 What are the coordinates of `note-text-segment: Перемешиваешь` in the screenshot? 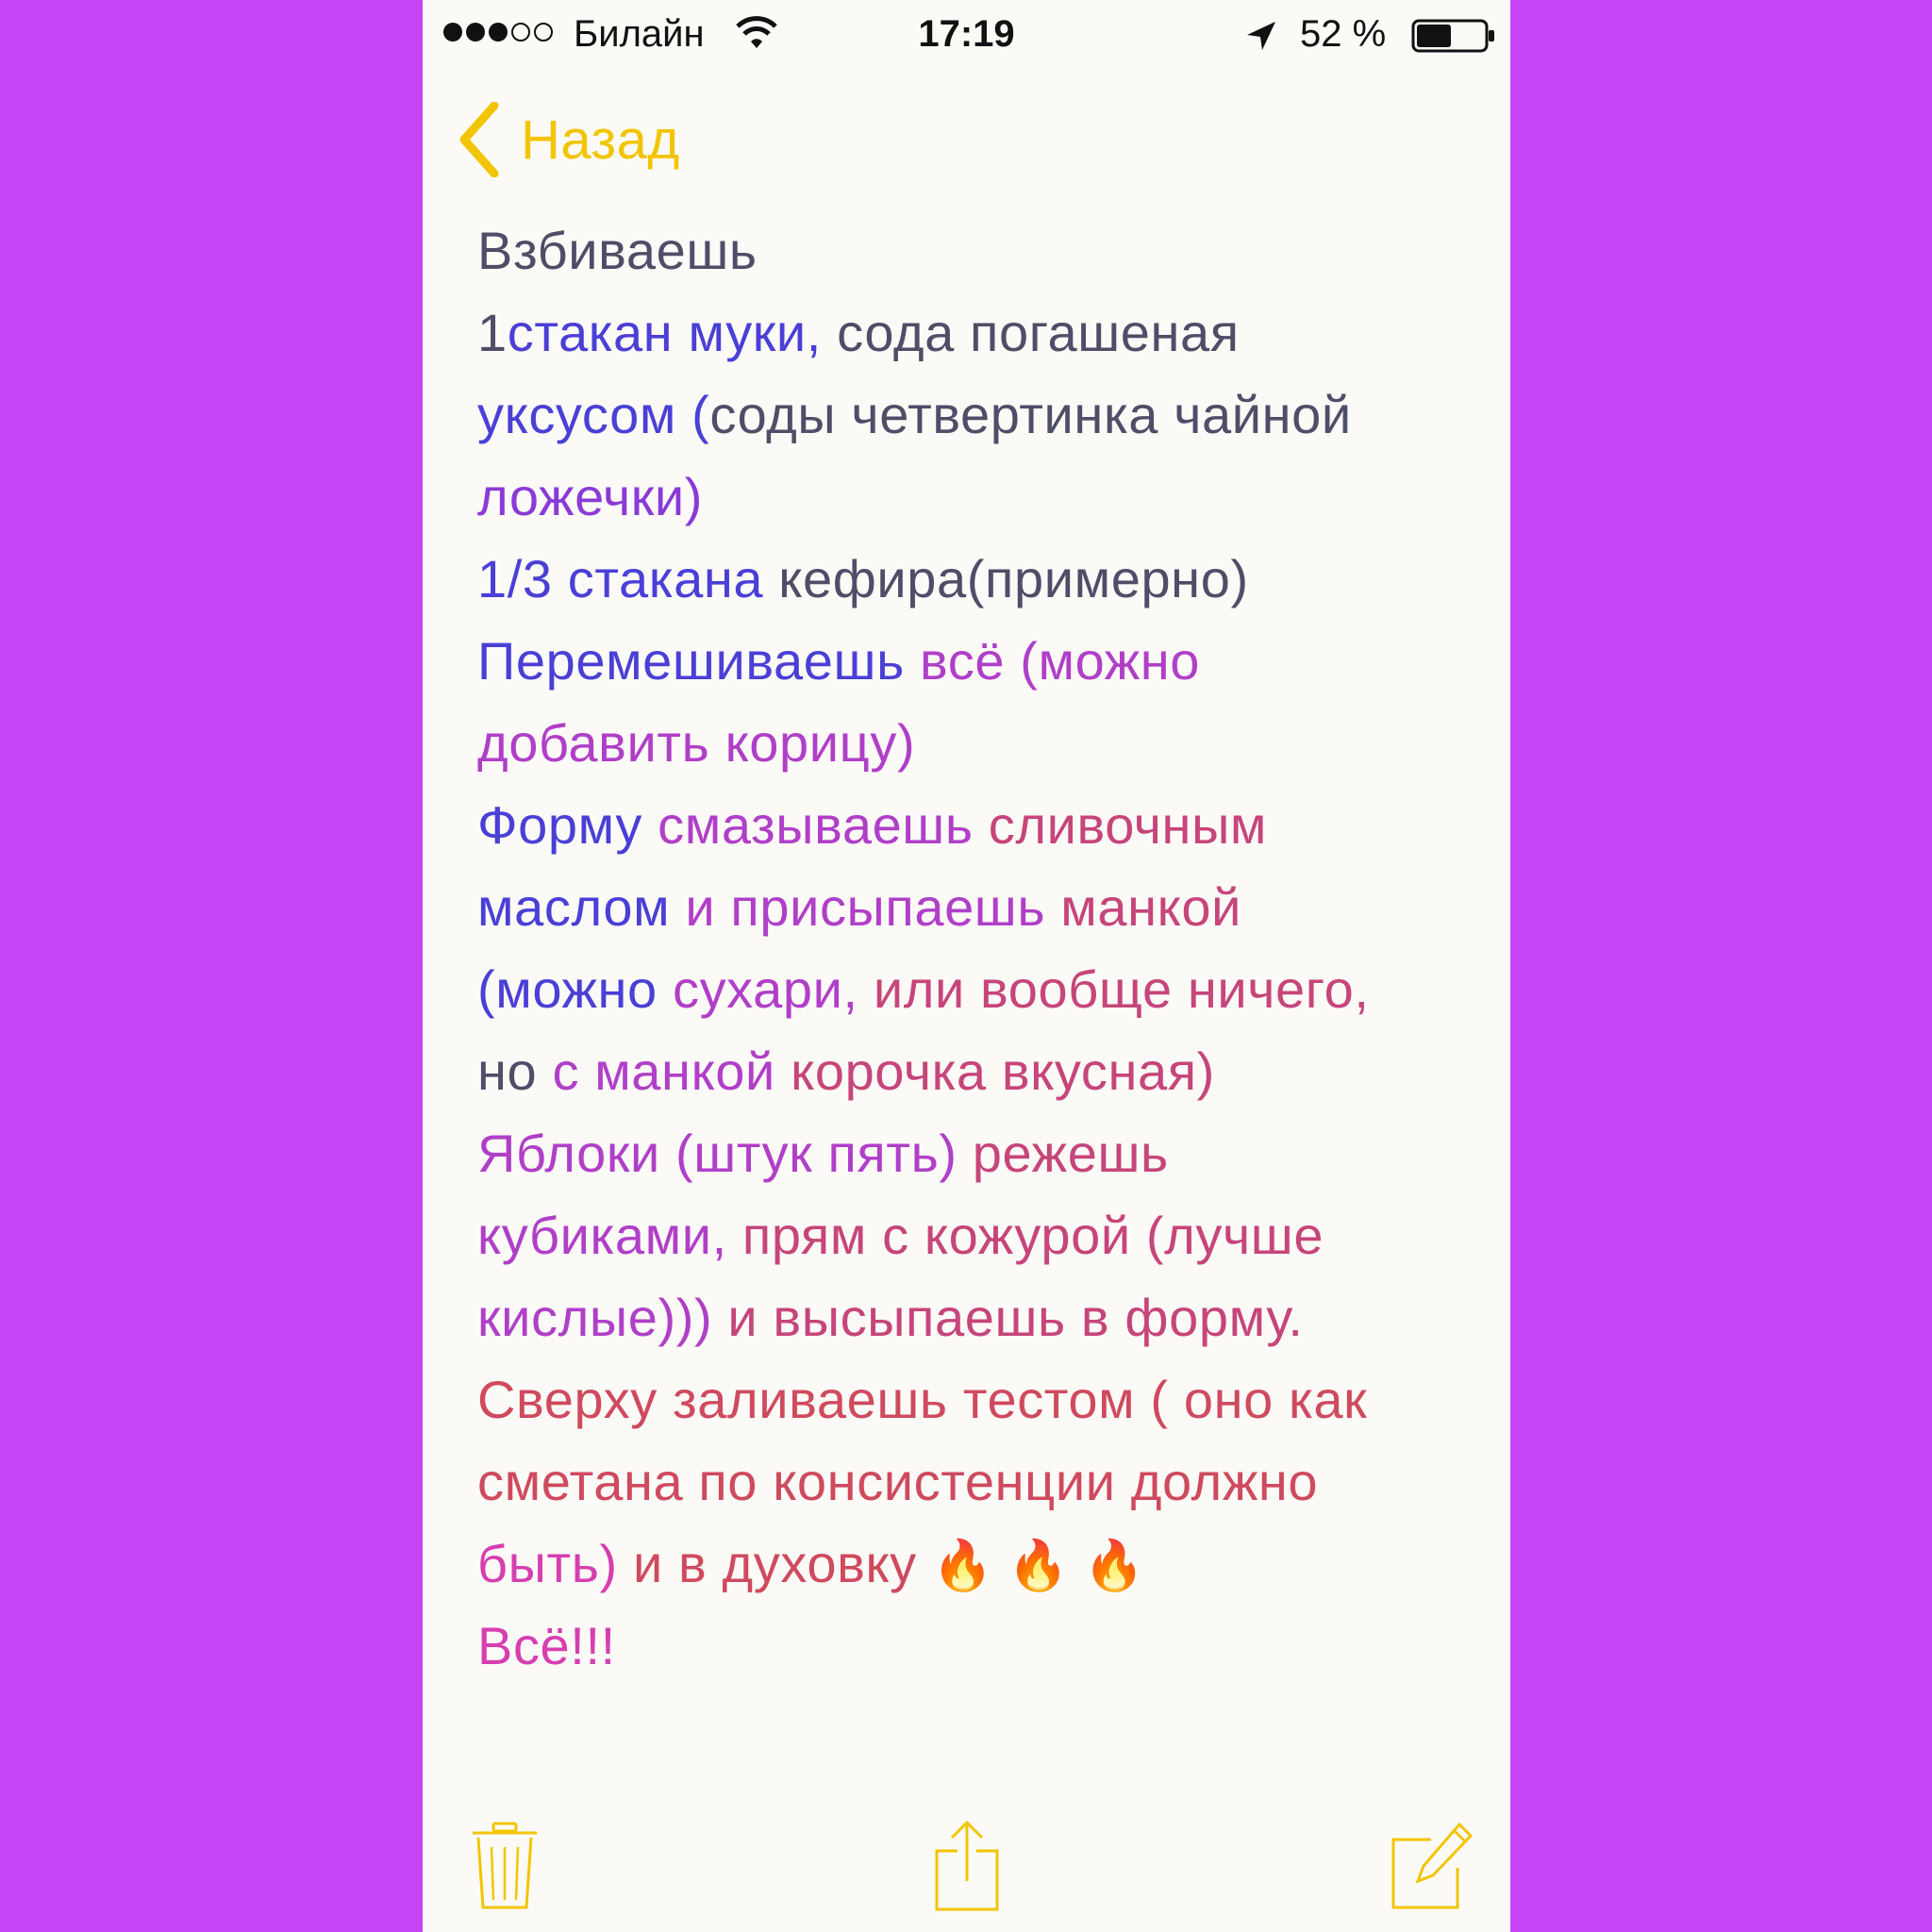 It's located at (699, 661).